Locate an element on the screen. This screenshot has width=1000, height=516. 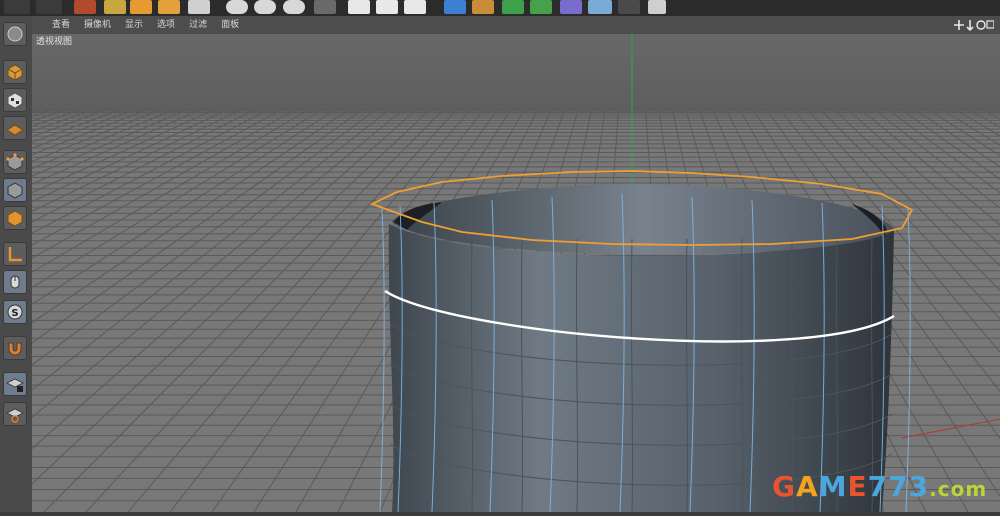
viewport-background is located at coordinates (516, 73).